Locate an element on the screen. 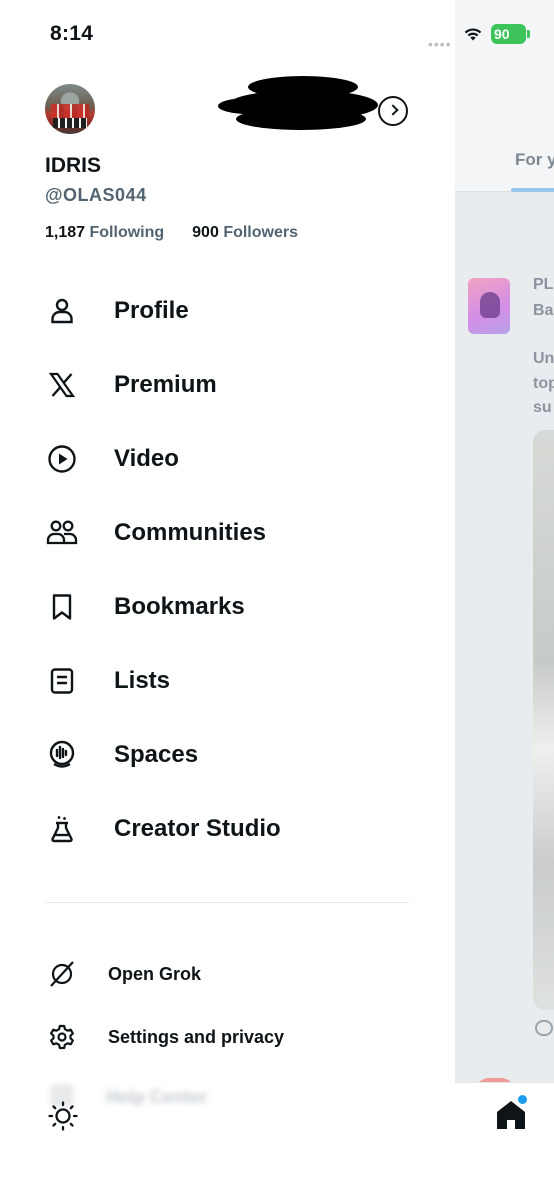 The image size is (554, 1200). menu-item-label: Lists is located at coordinates (142, 680).